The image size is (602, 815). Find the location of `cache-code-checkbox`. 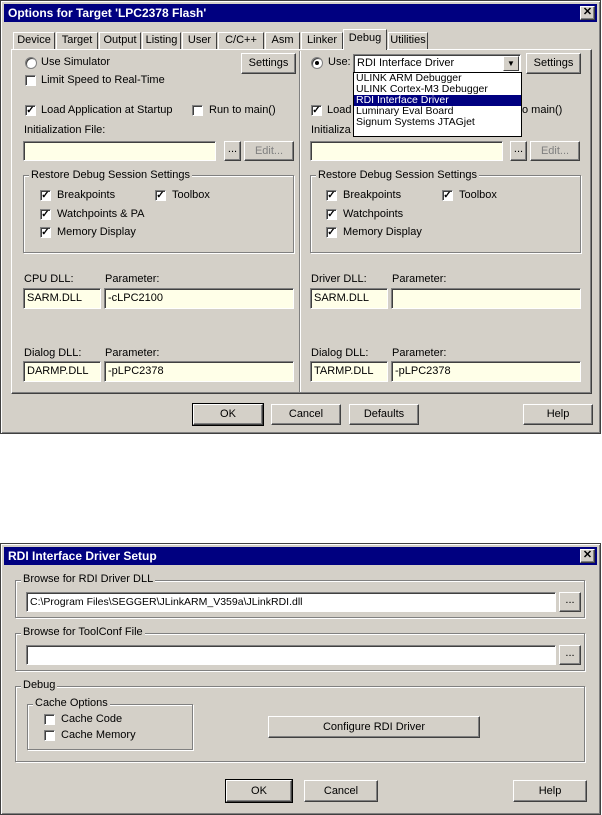

cache-code-checkbox is located at coordinates (49, 719).